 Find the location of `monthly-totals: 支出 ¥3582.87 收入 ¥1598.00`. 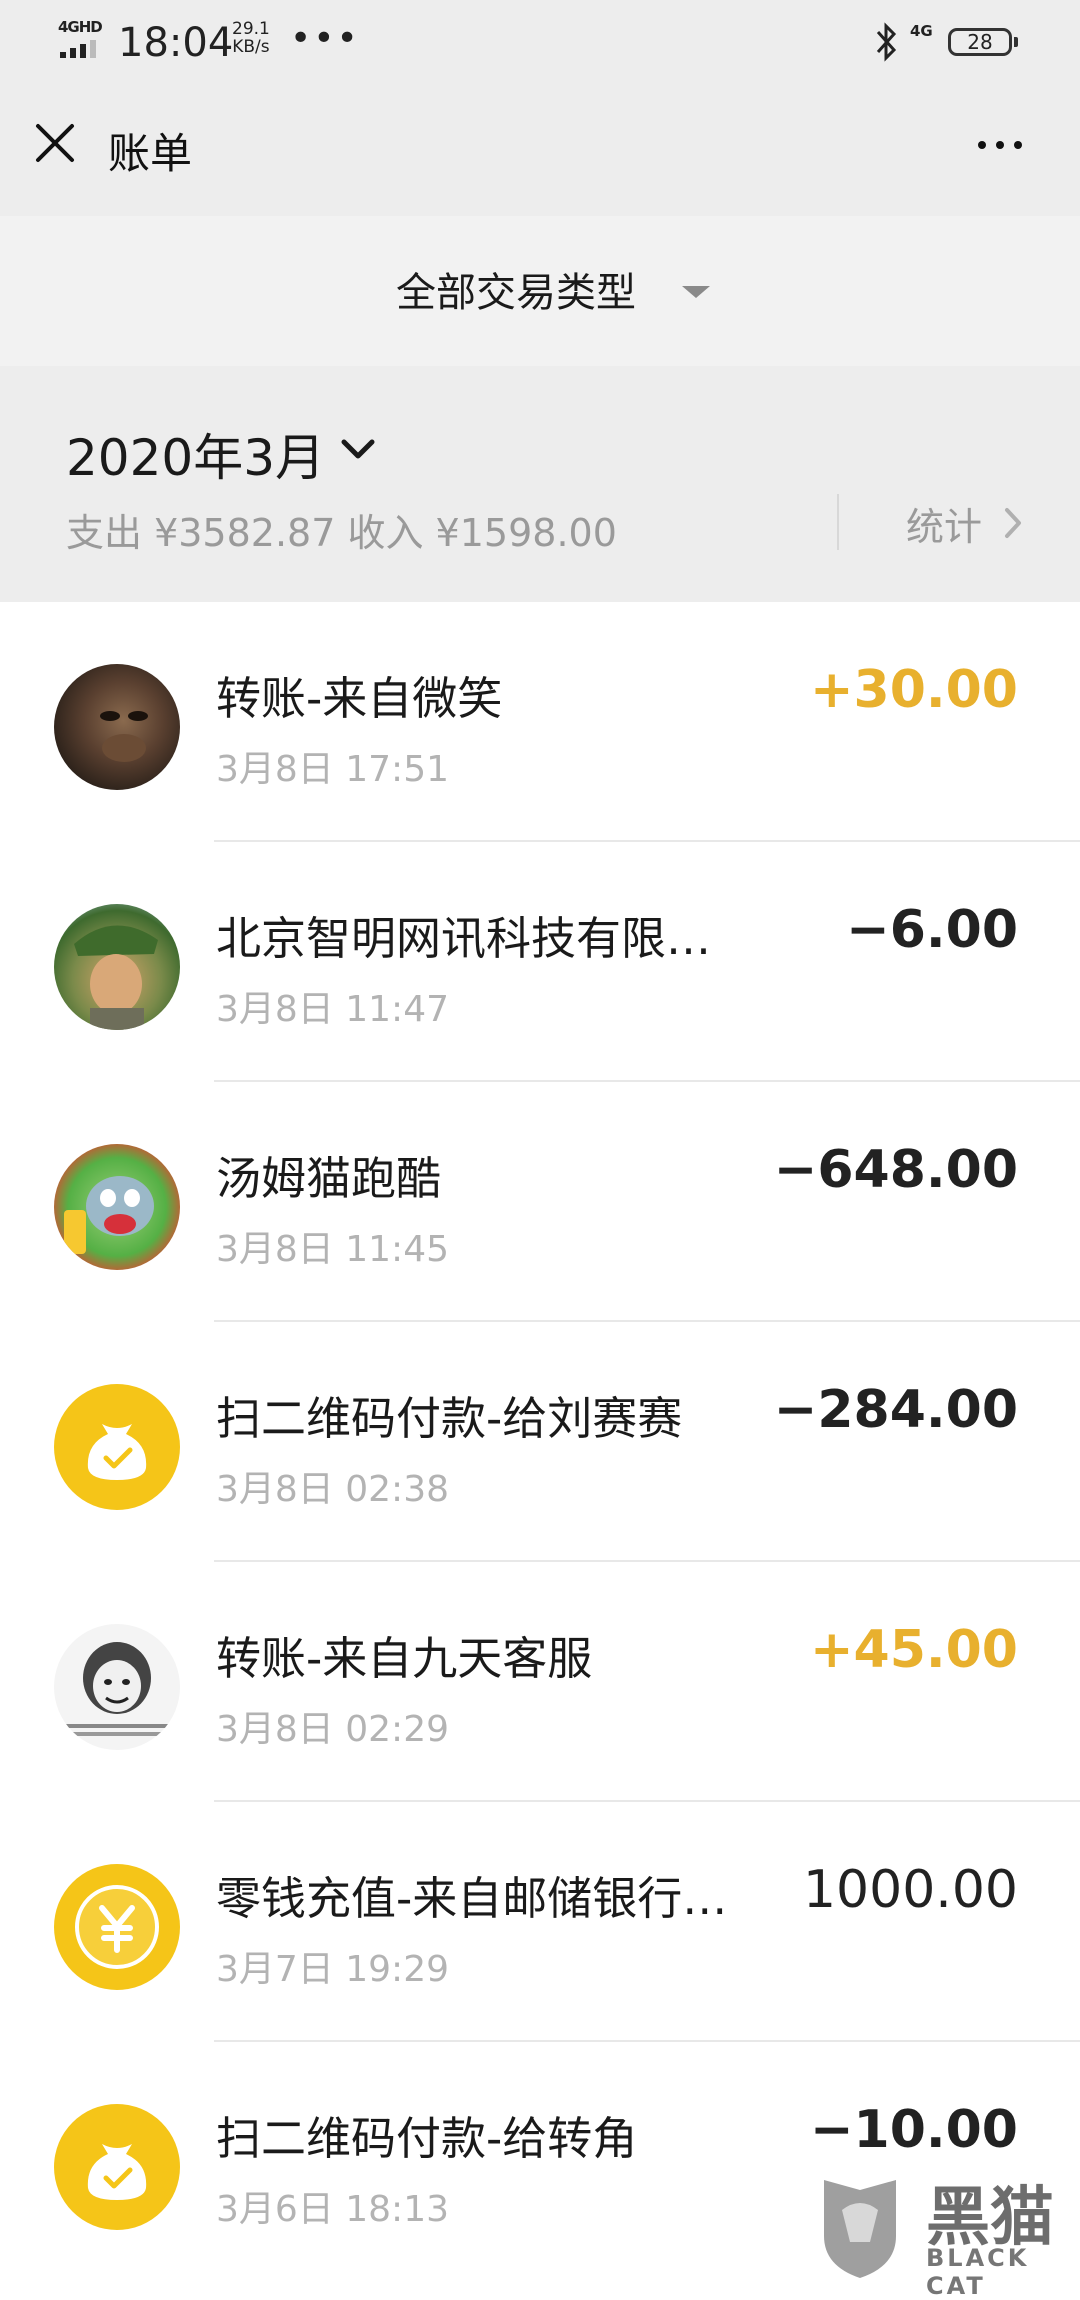

monthly-totals: 支出 ¥3582.87 收入 ¥1598.00 is located at coordinates (341, 533).